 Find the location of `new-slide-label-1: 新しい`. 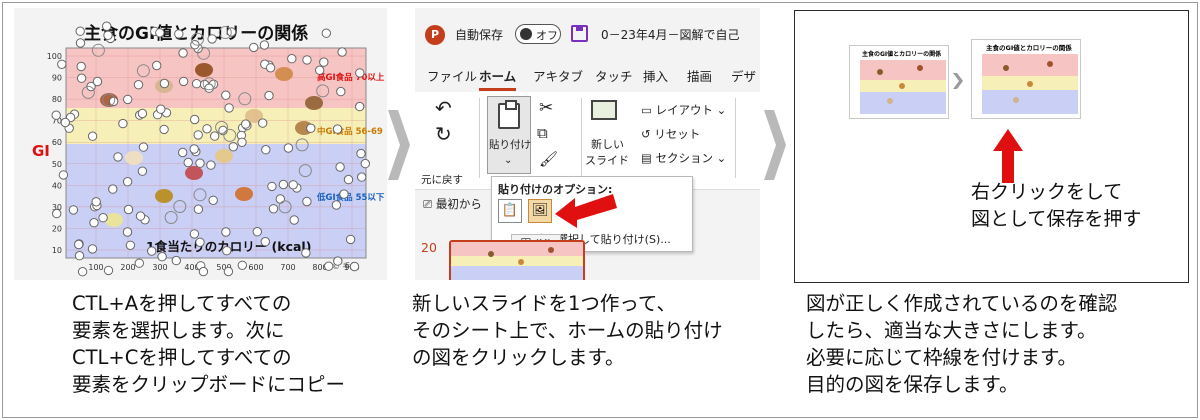

new-slide-label-1: 新しい is located at coordinates (607, 144).